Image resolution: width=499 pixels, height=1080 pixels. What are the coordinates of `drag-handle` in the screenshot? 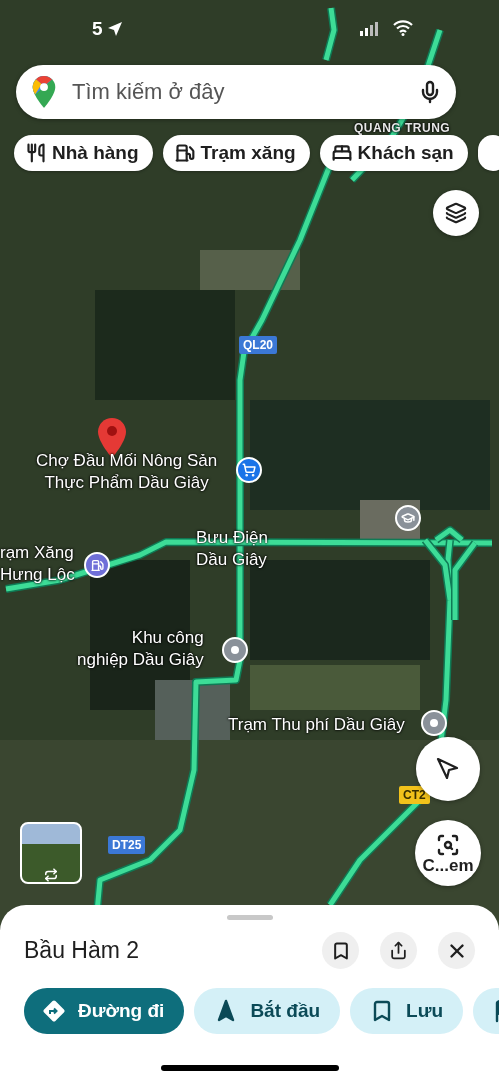 It's located at (249, 917).